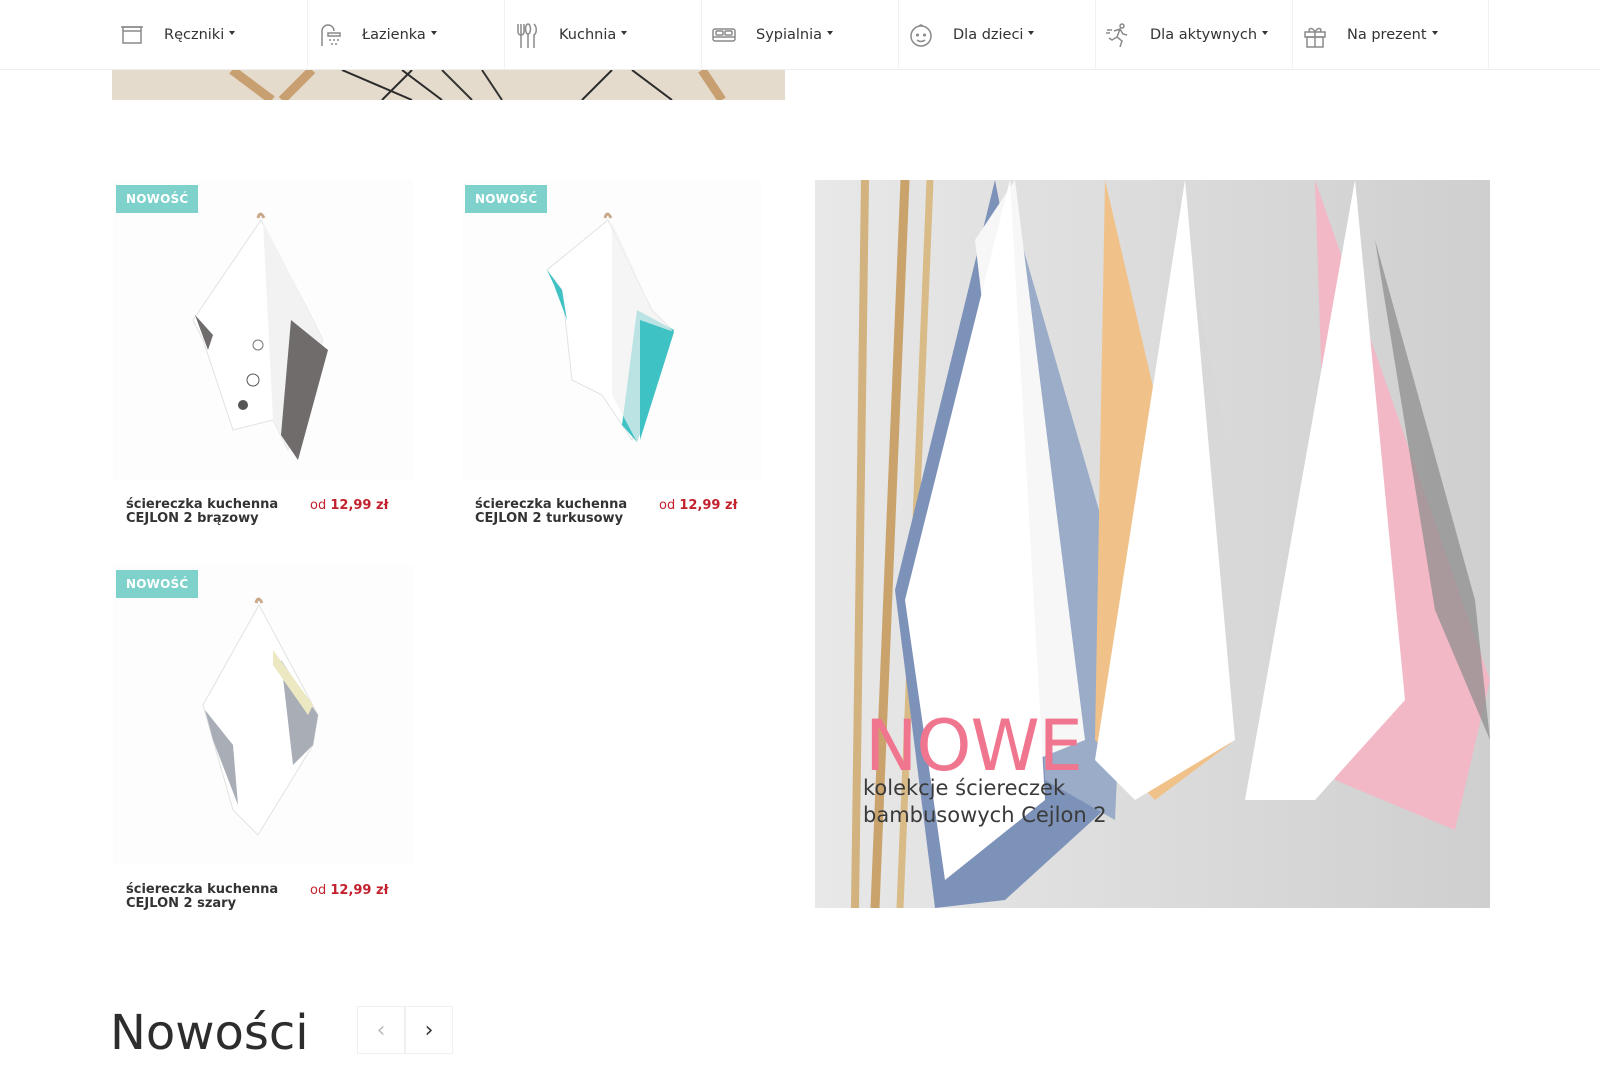 This screenshot has width=1600, height=1067. What do you see at coordinates (429, 1030) in the screenshot?
I see `next-arrow-button: ›` at bounding box center [429, 1030].